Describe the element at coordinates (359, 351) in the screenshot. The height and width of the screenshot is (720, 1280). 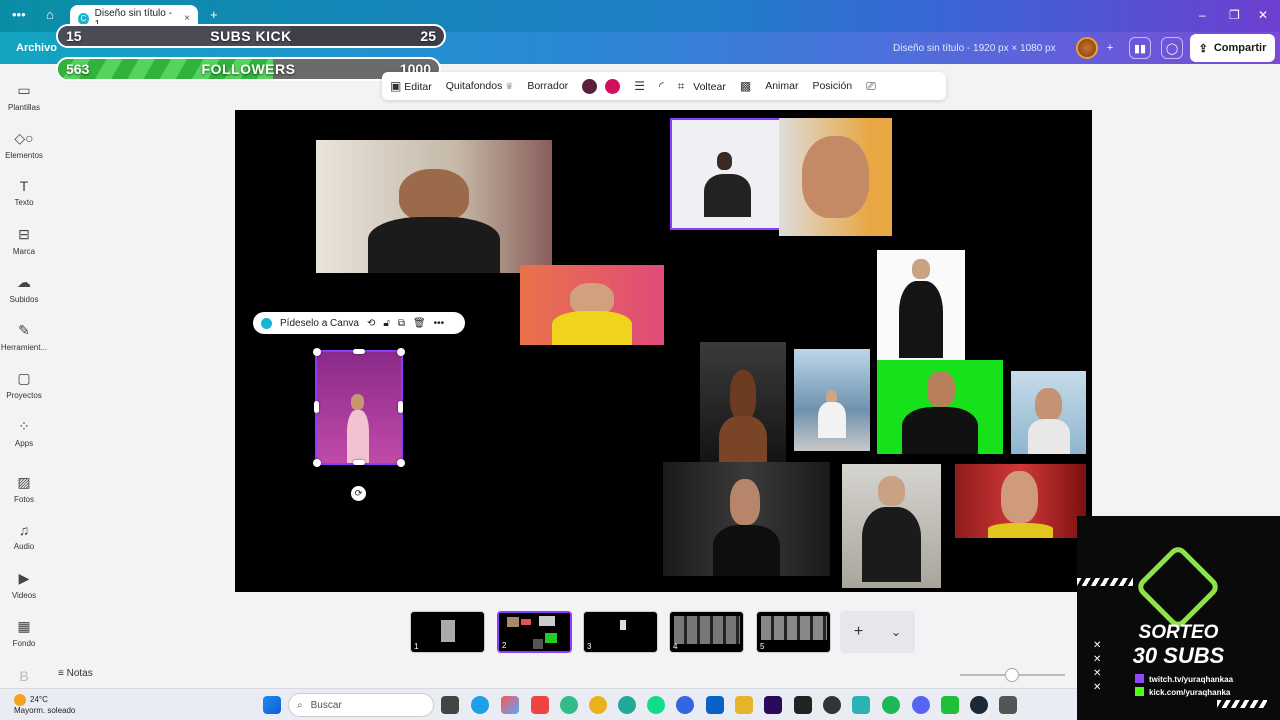
I see `resize-handle-top` at that location.